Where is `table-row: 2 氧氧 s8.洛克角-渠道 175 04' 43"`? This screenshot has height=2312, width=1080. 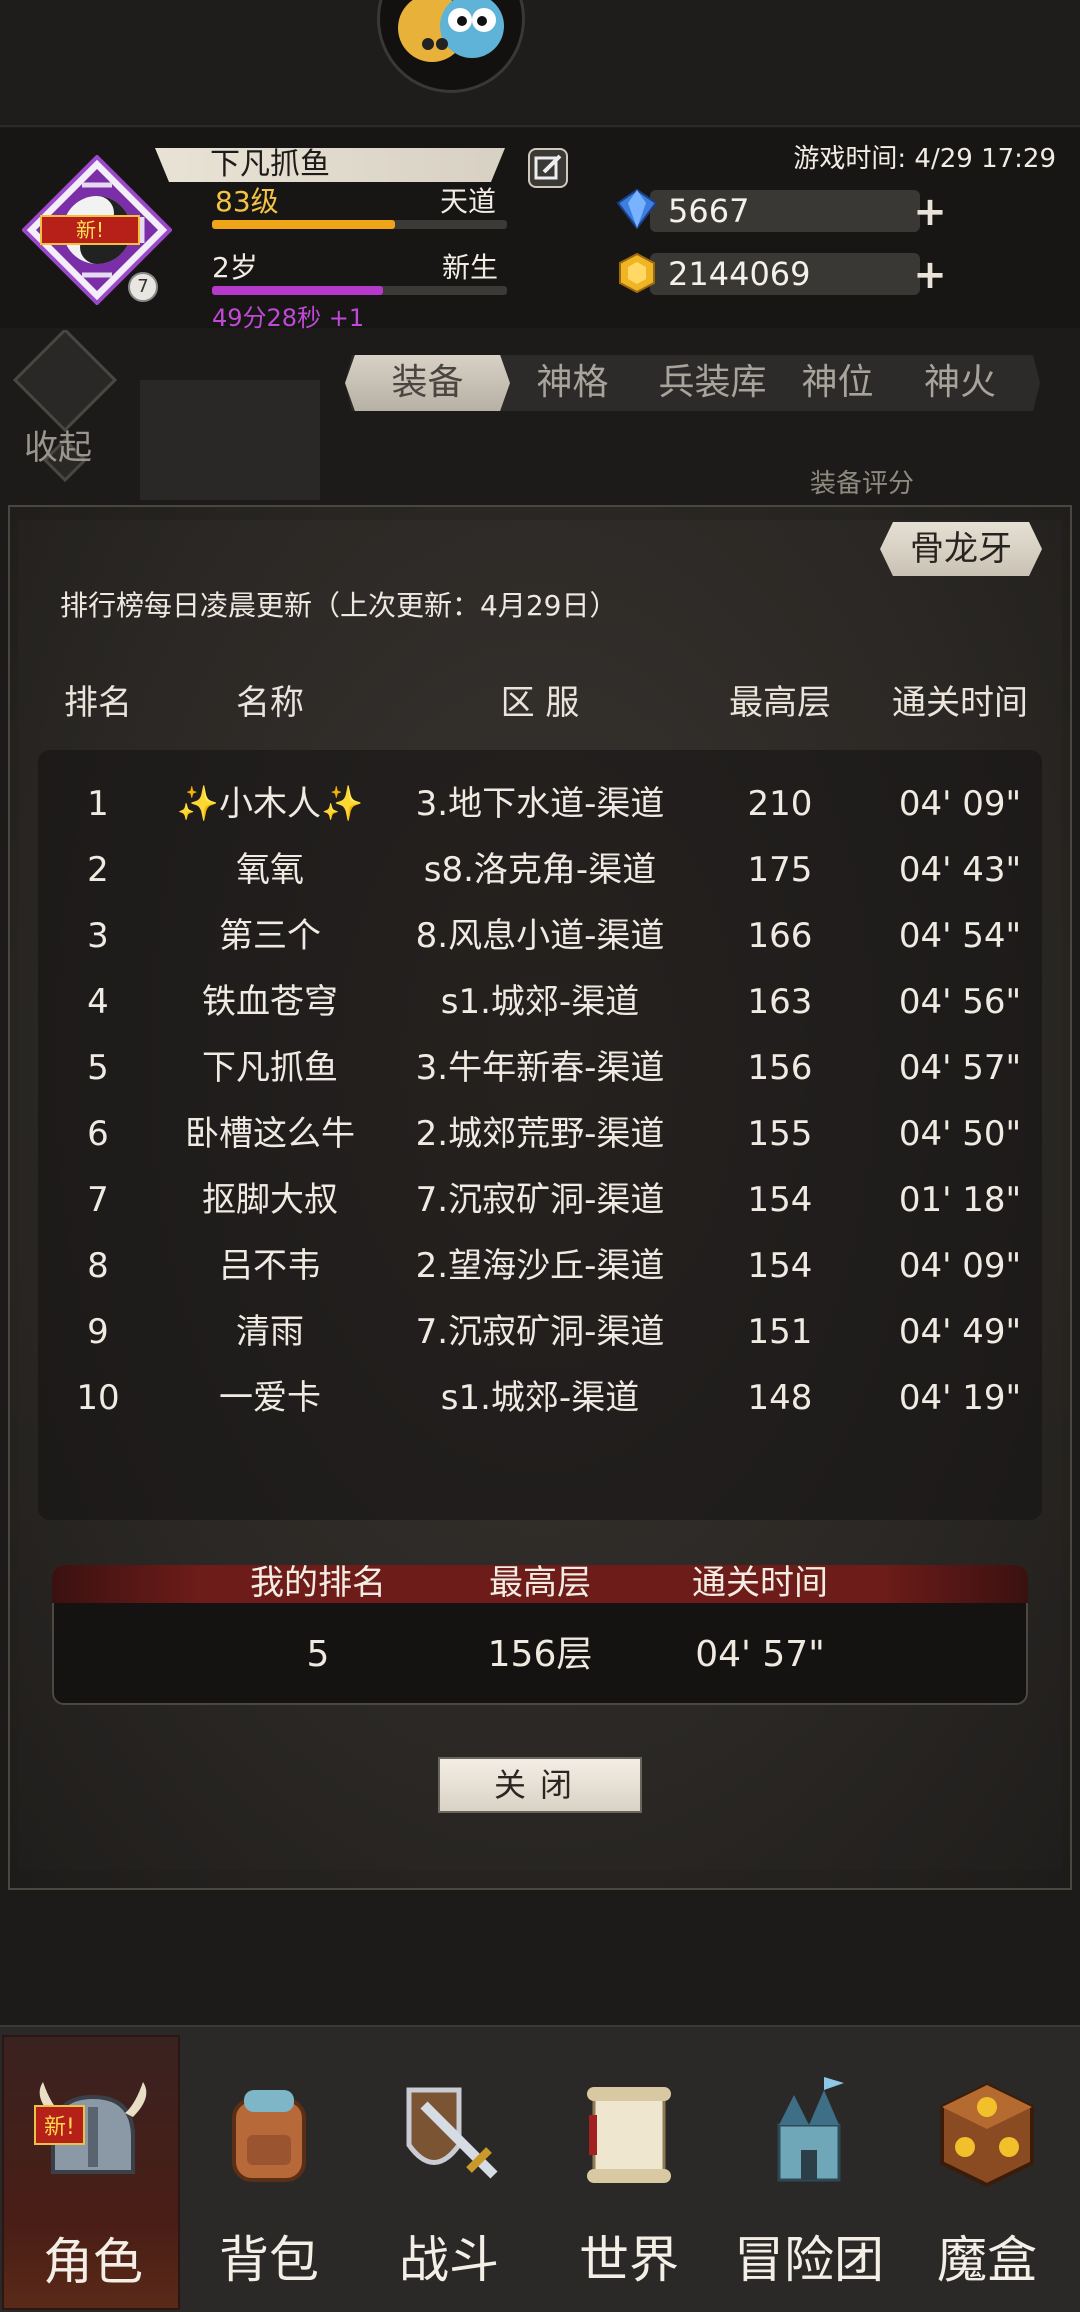 table-row: 2 氧氧 s8.洛克角-渠道 175 04' 43" is located at coordinates (540, 870).